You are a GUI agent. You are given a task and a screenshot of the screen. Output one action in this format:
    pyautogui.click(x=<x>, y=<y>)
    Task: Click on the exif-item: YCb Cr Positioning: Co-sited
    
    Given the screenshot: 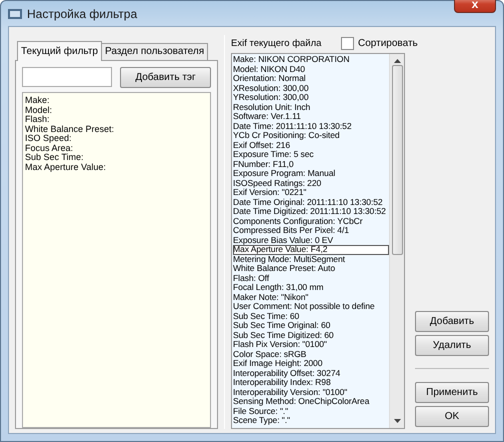 What is the action you would take?
    pyautogui.click(x=311, y=135)
    